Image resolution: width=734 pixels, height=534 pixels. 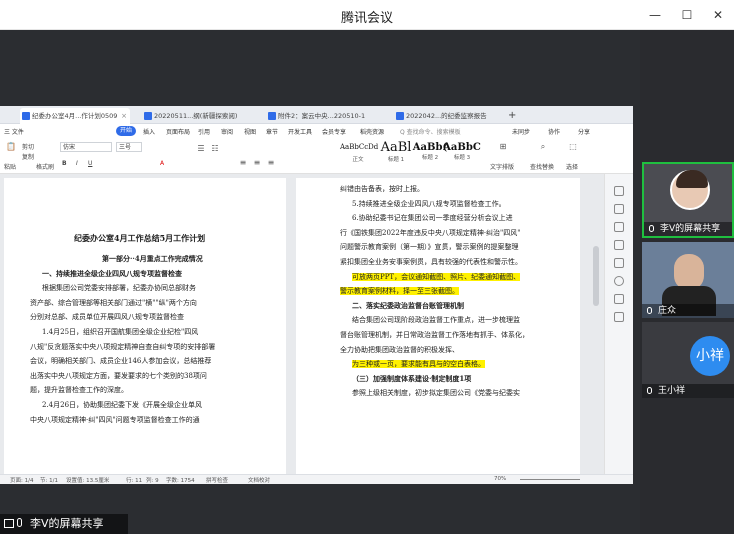 What do you see at coordinates (334, 131) in the screenshot?
I see `menu-member: 会员专享` at bounding box center [334, 131].